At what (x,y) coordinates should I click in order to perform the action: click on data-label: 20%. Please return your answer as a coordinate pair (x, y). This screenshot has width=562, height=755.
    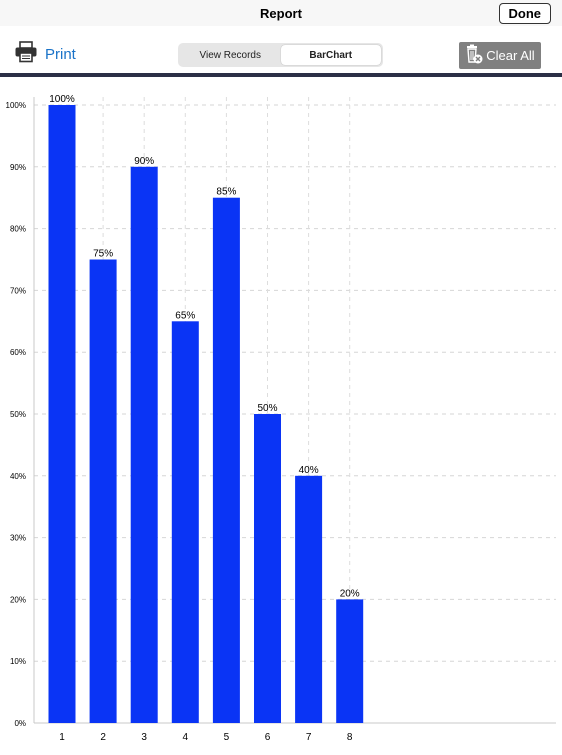
    Looking at the image, I should click on (350, 593).